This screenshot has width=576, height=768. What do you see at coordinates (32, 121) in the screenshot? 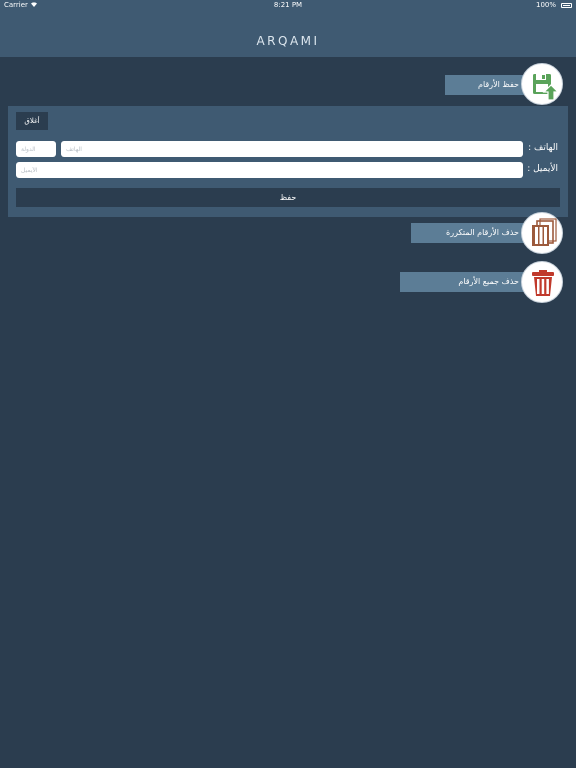
I see `close-form-button: أغلاق` at bounding box center [32, 121].